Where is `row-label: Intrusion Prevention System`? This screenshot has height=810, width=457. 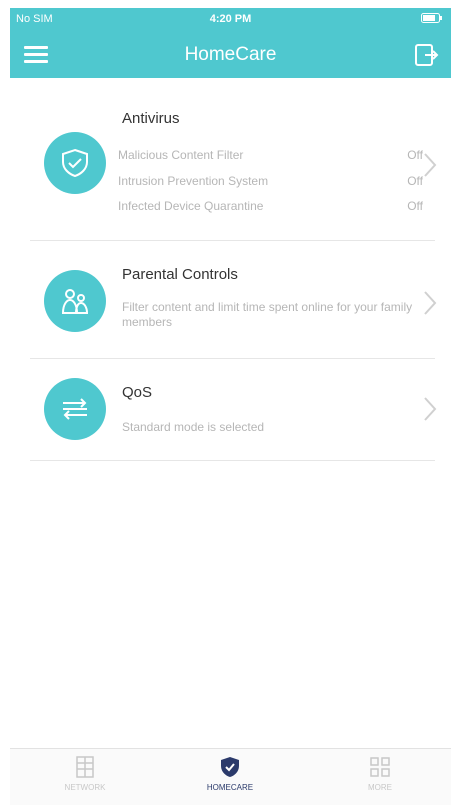
row-label: Intrusion Prevention System is located at coordinates (193, 181).